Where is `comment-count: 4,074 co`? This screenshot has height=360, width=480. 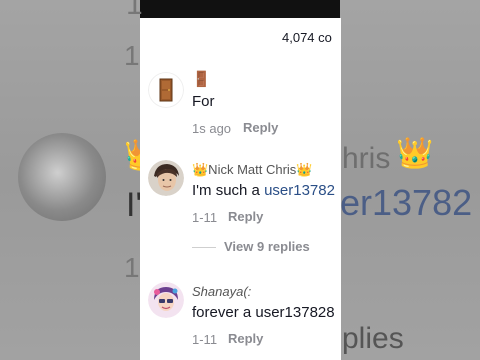
comment-count: 4,074 co is located at coordinates (307, 37).